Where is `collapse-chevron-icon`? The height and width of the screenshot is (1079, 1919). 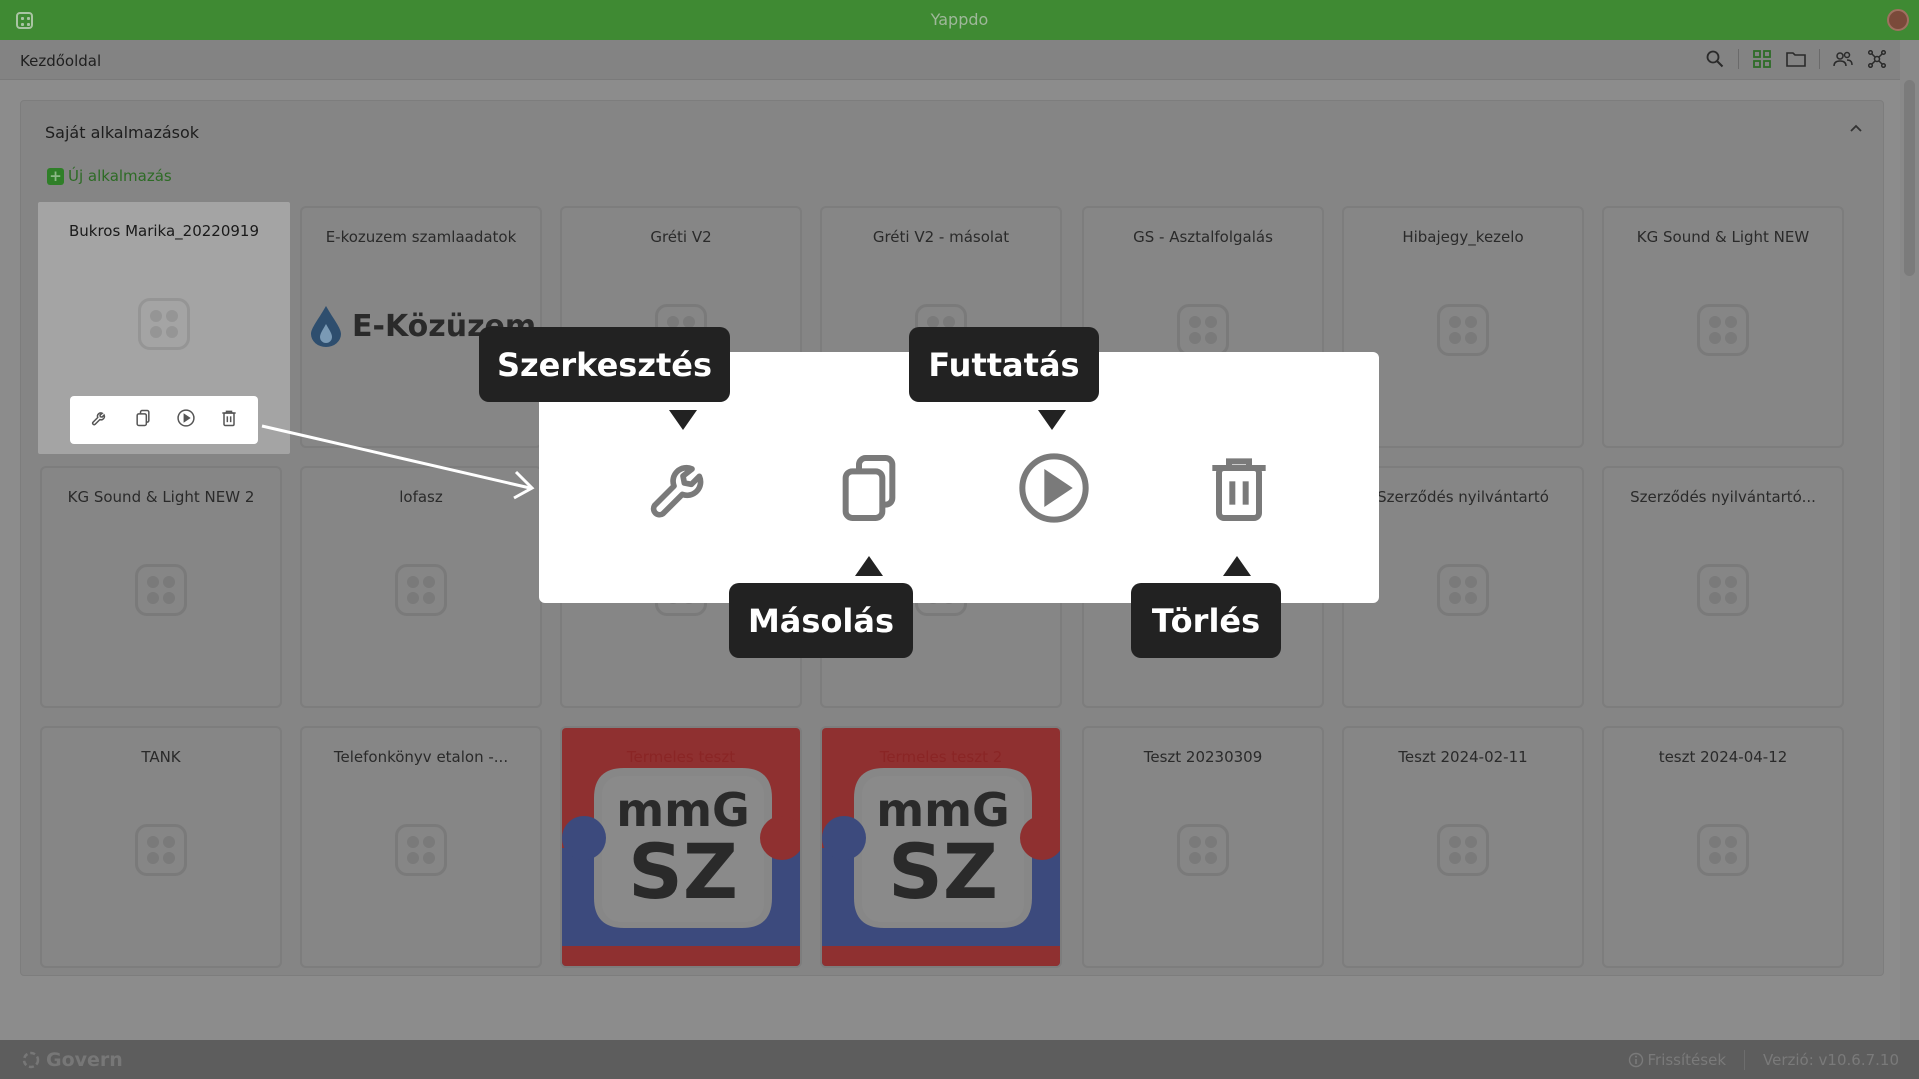 collapse-chevron-icon is located at coordinates (1856, 129).